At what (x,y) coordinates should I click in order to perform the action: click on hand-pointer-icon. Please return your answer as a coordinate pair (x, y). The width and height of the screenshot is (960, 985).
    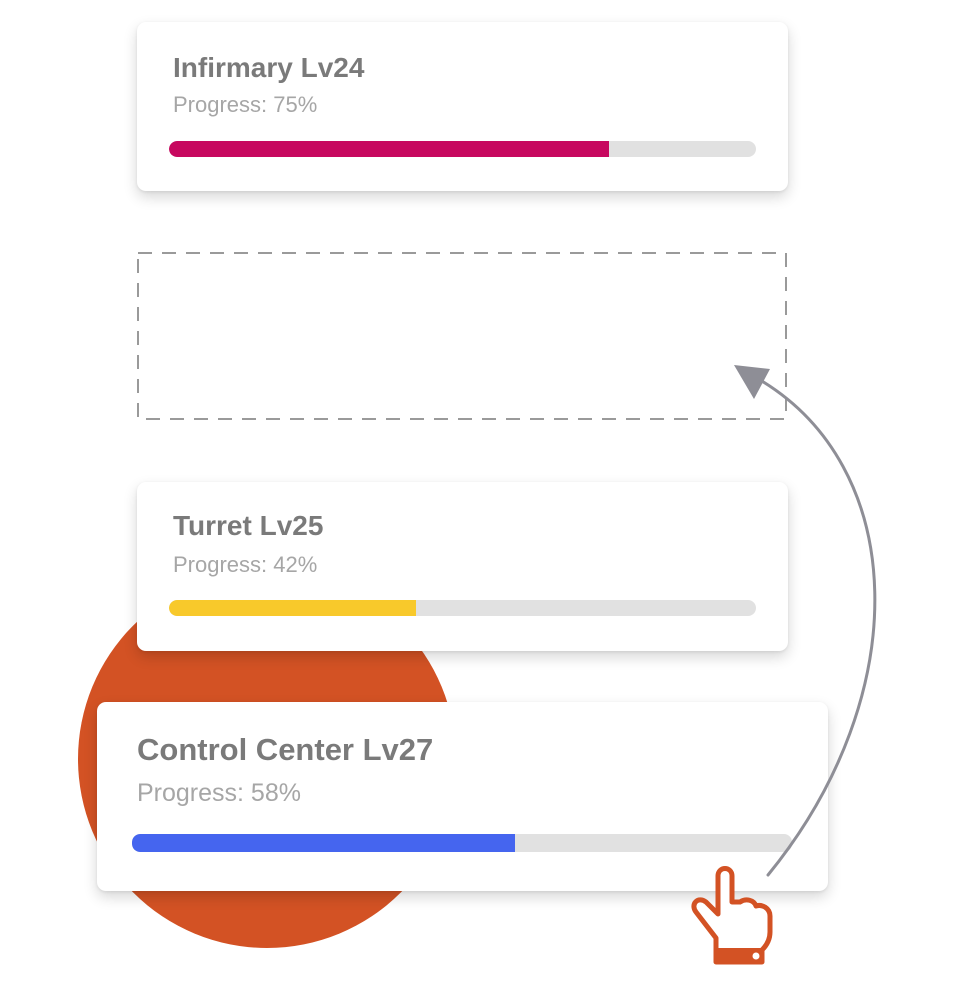
    Looking at the image, I should click on (732, 915).